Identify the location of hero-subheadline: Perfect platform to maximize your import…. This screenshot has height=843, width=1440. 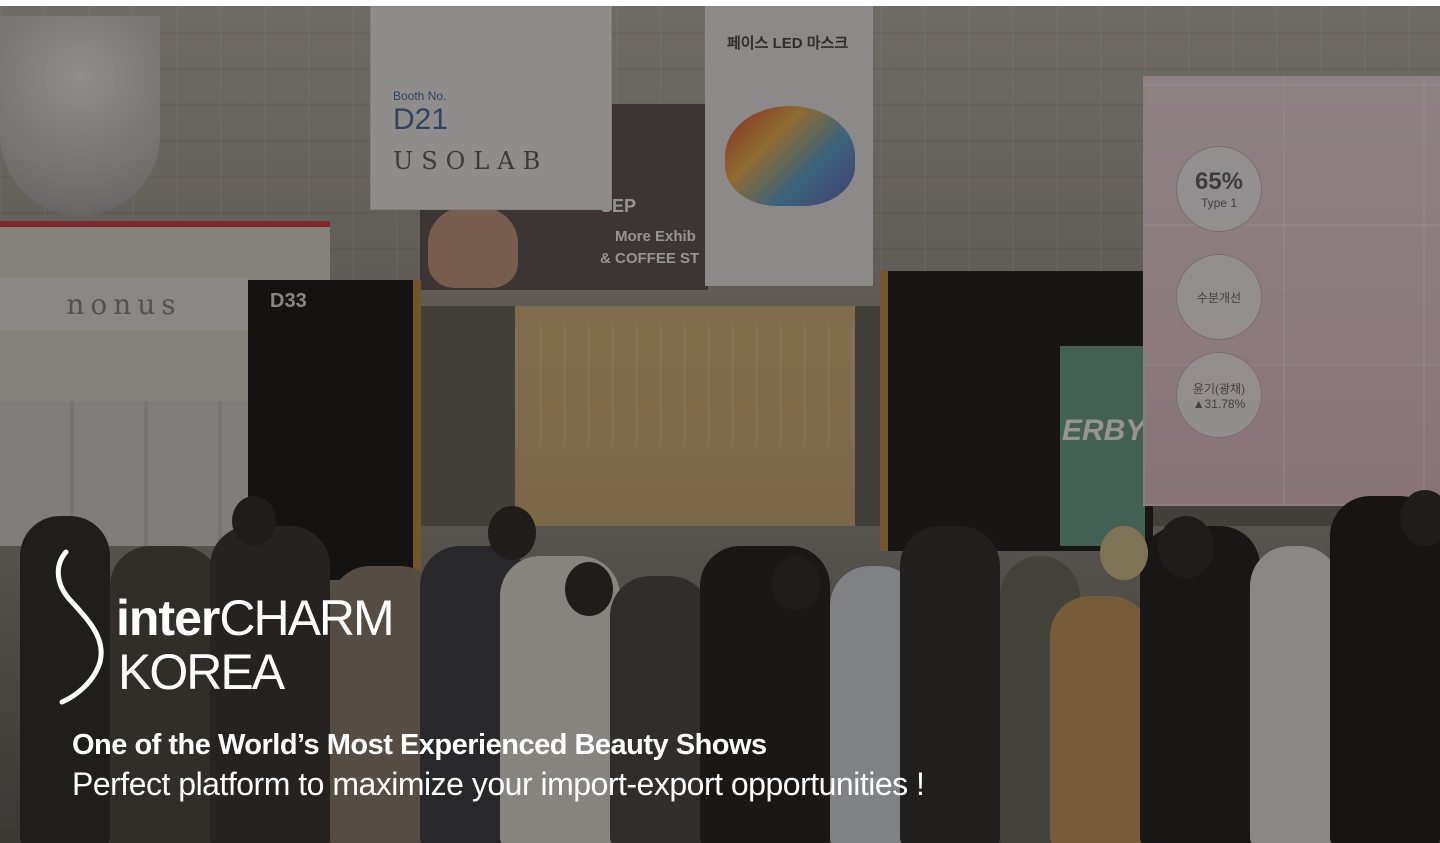
(498, 784).